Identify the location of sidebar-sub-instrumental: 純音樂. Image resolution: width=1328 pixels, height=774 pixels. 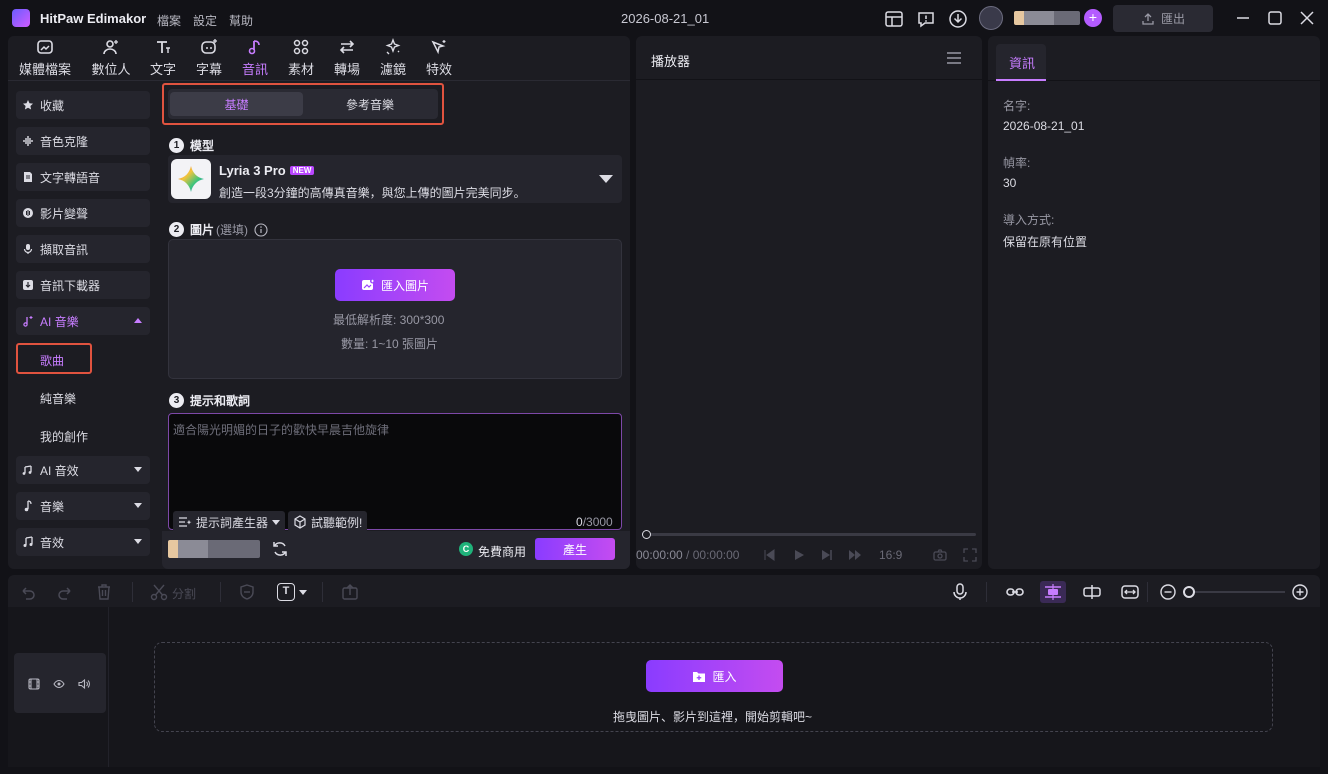
(58, 398).